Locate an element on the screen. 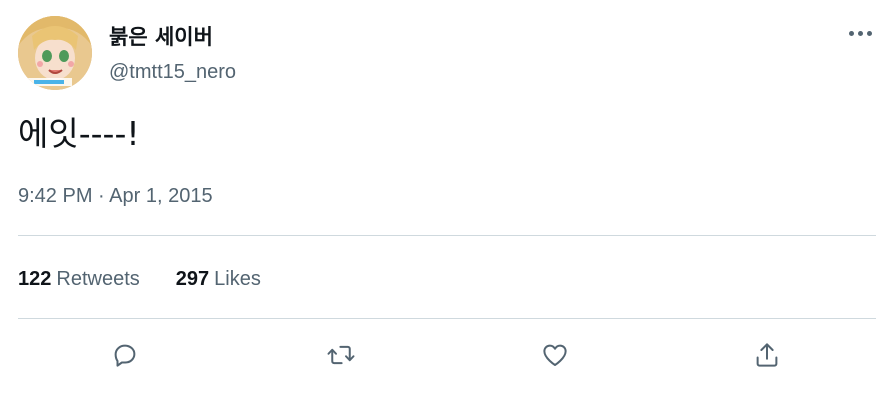  likes-count: 297 is located at coordinates (192, 279).